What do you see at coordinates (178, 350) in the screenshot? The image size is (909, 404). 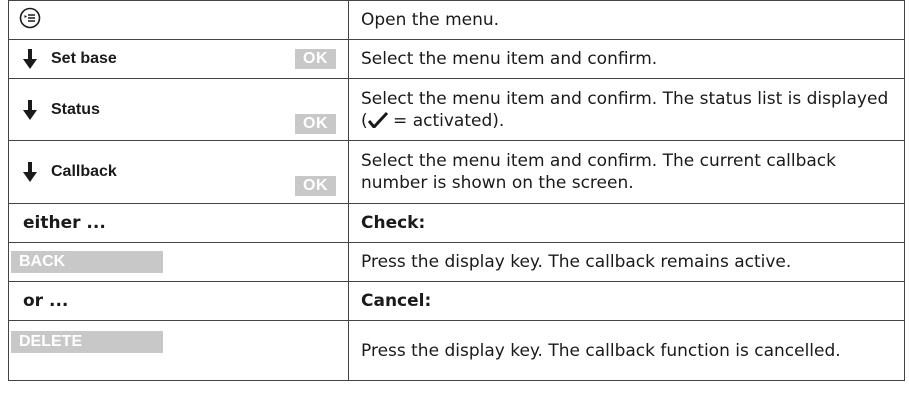 I see `step-left: DELETE` at bounding box center [178, 350].